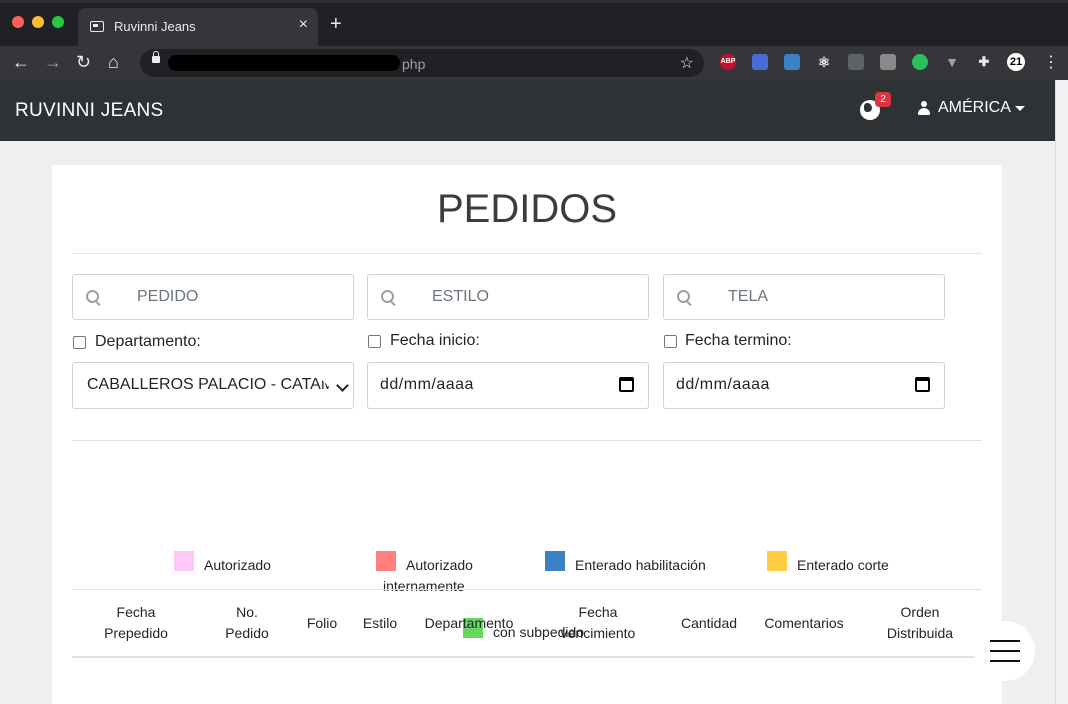  I want to click on th-no-pedido: No. Pedido, so click(247, 623).